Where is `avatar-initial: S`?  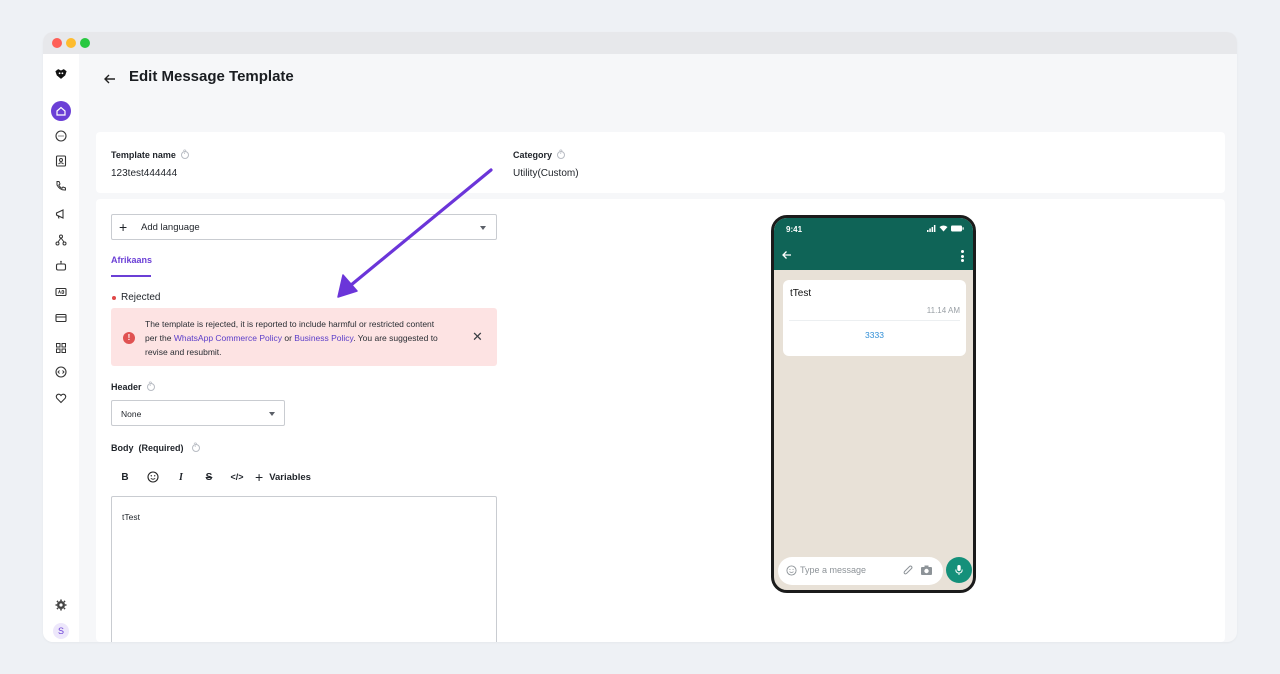
avatar-initial: S is located at coordinates (60, 631).